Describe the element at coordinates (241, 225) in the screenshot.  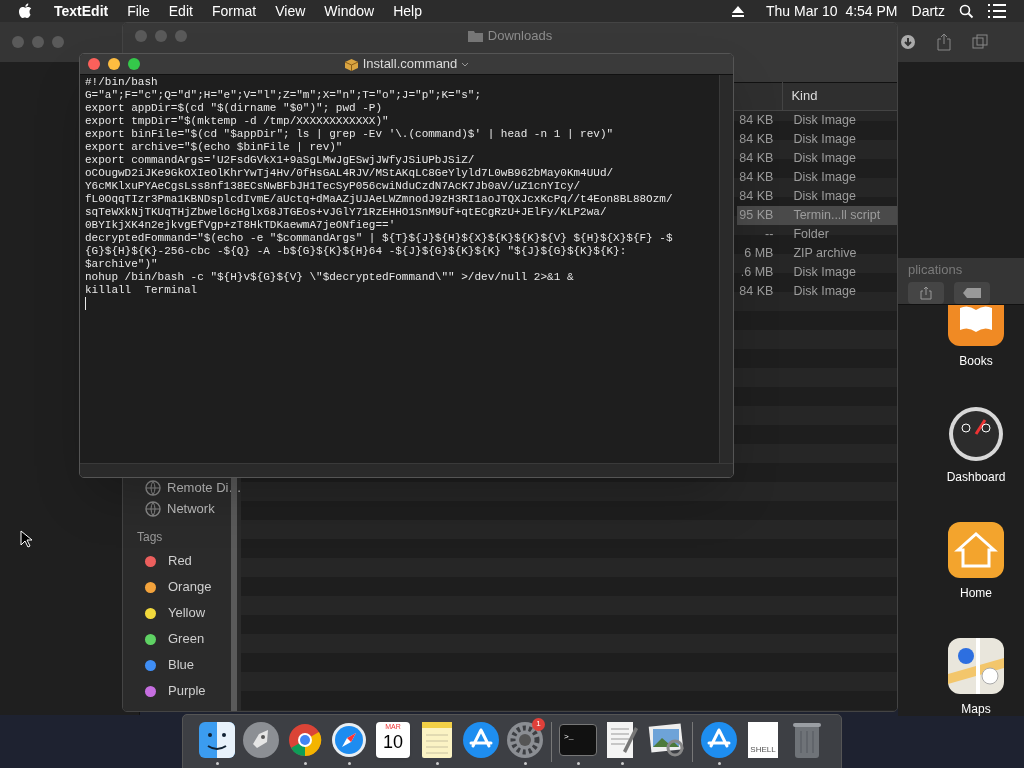
I see `code-line: 0BYIkjXK4n2ejkvgEfVgp+zT8HkTDKaewmA7jeONfieg=='` at that location.